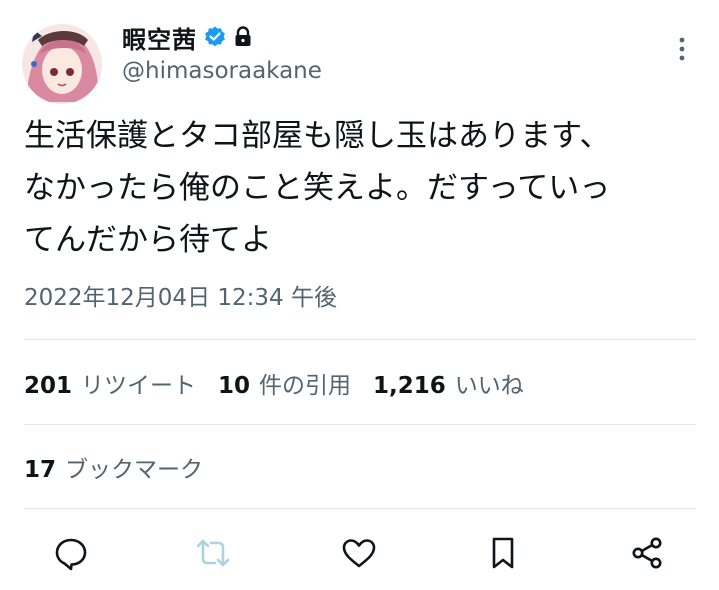  I want to click on author-name-row: 暇空茜, so click(187, 37).